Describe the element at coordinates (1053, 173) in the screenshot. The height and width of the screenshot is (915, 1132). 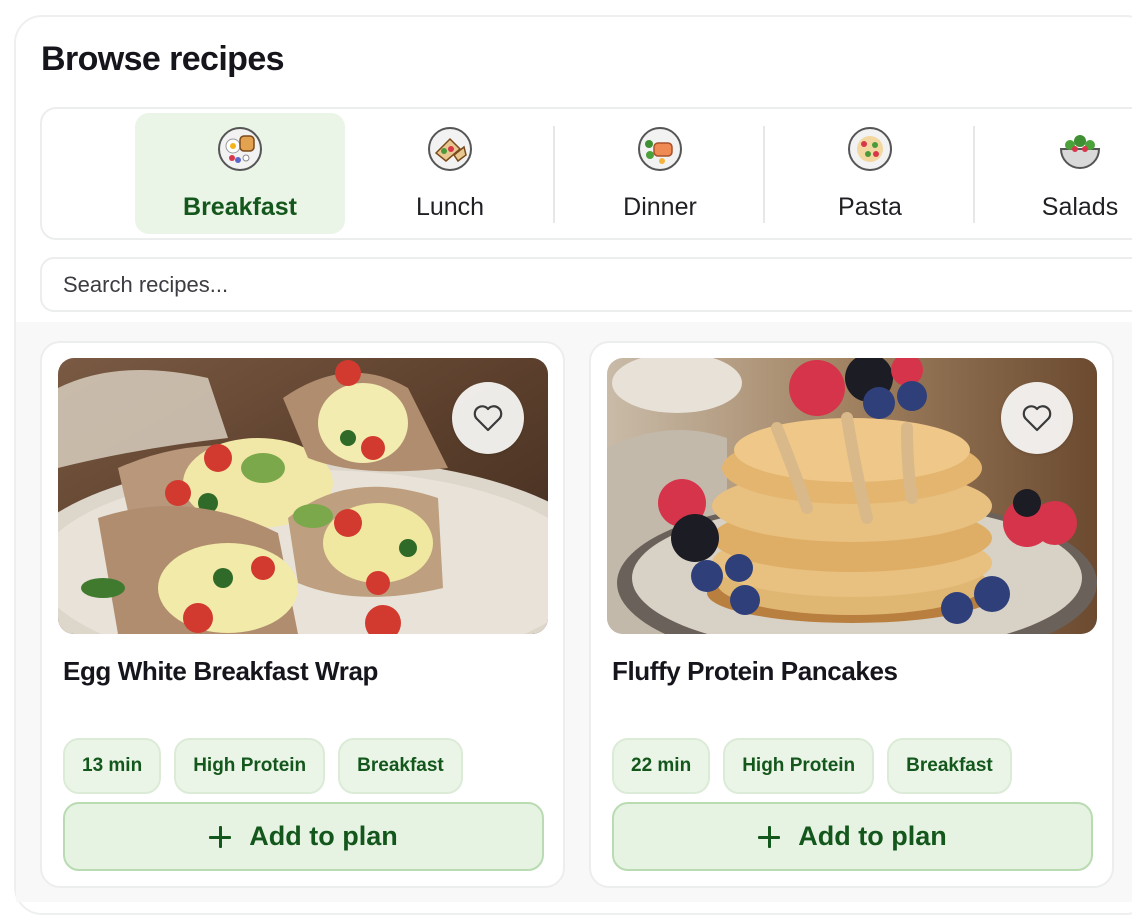
I see `category-salads: Salads` at that location.